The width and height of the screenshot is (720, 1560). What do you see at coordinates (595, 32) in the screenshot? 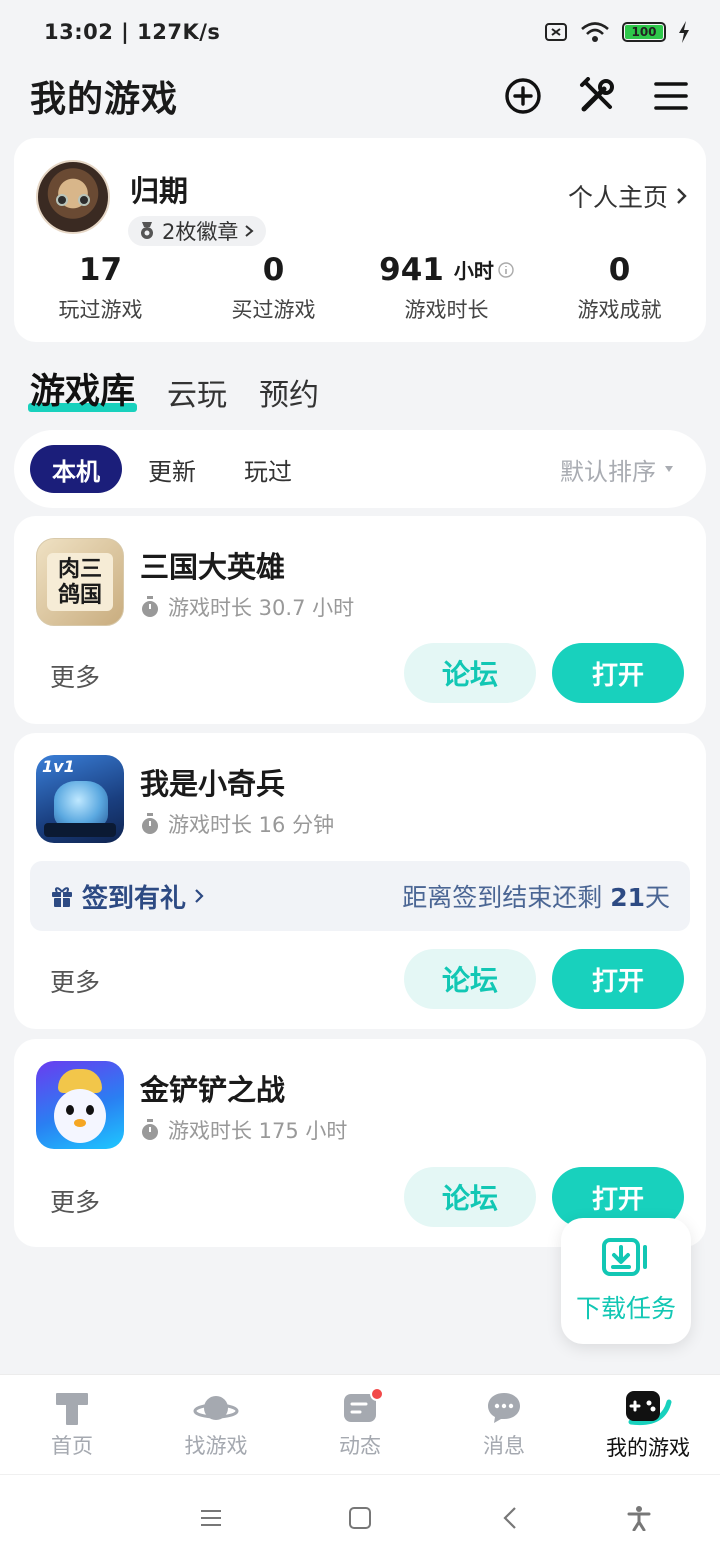
I see `wifi-icon` at bounding box center [595, 32].